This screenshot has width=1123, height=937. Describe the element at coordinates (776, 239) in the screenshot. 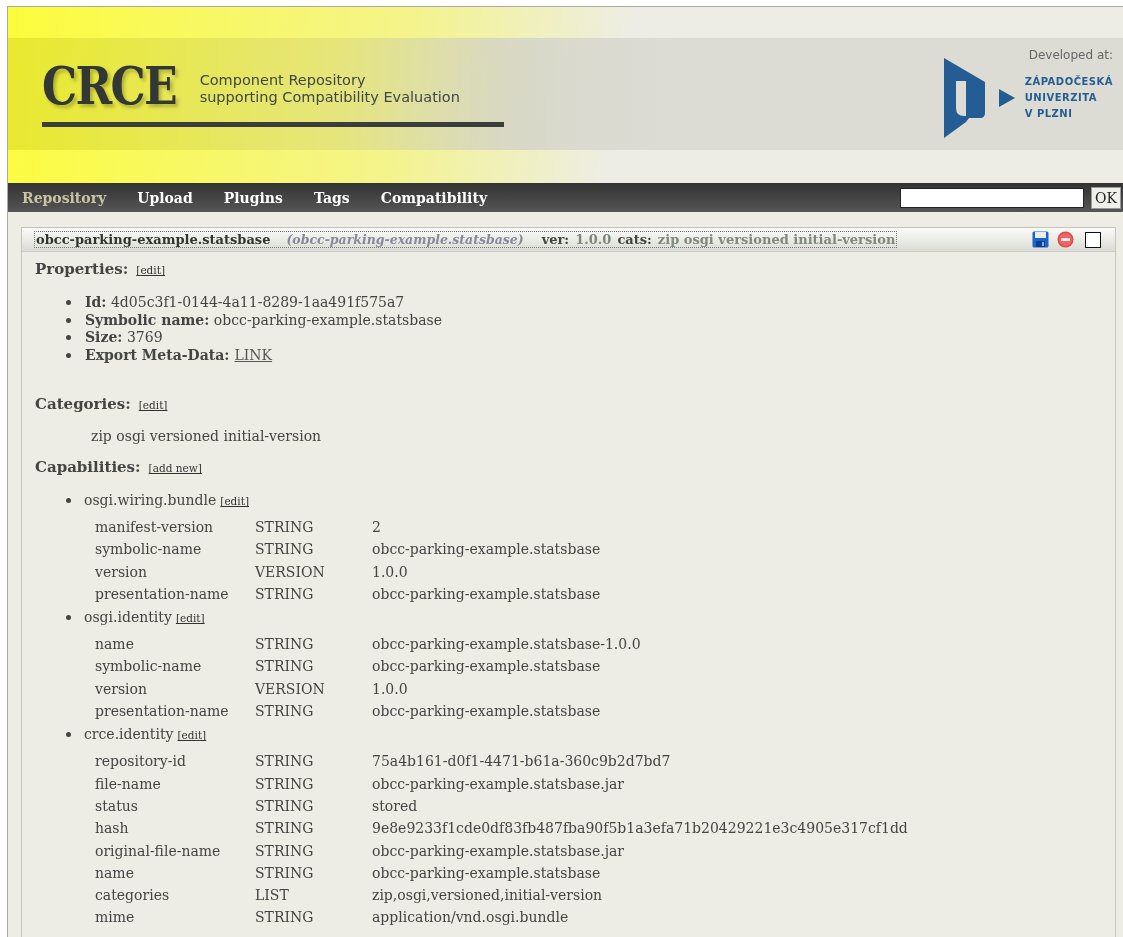

I see `categories-value: zip osgi versioned initial-version` at that location.